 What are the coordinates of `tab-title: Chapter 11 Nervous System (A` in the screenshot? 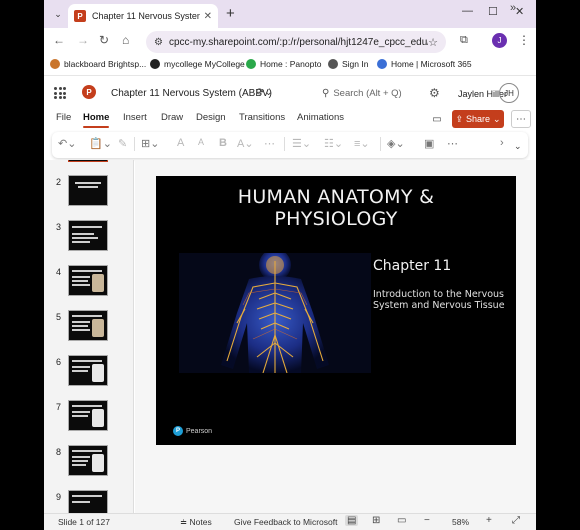 It's located at (146, 16).